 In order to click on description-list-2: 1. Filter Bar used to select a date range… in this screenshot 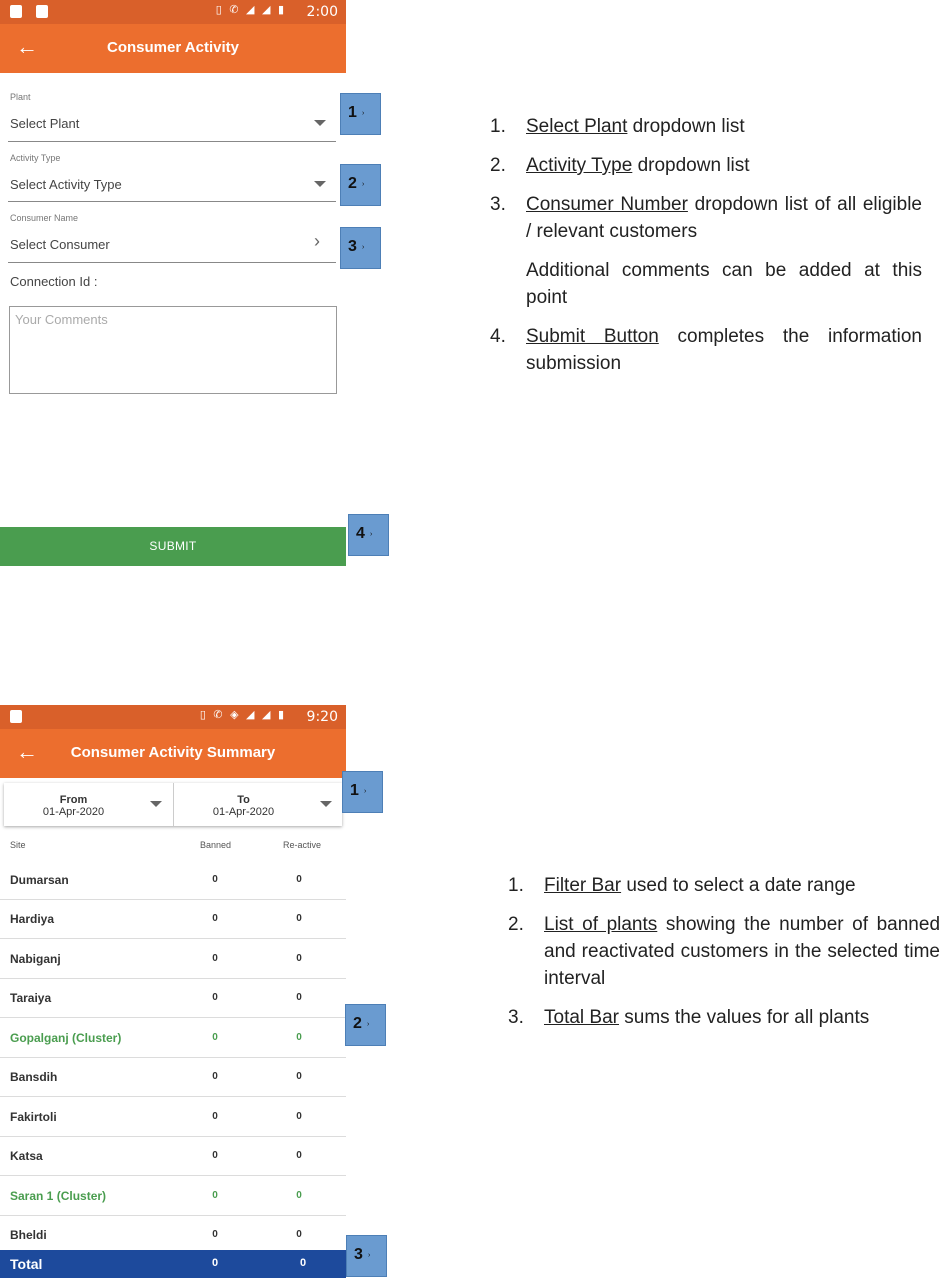, I will do `click(724, 951)`.